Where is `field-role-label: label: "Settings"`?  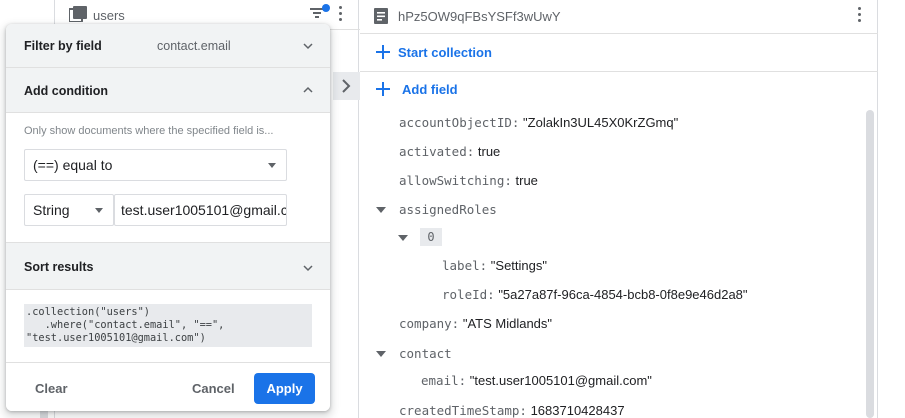 field-role-label: label: "Settings" is located at coordinates (494, 265).